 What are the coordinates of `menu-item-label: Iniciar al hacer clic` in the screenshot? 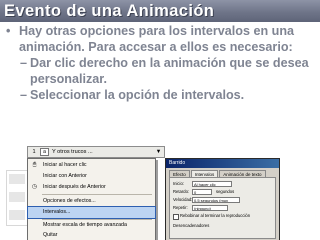 It's located at (65, 165).